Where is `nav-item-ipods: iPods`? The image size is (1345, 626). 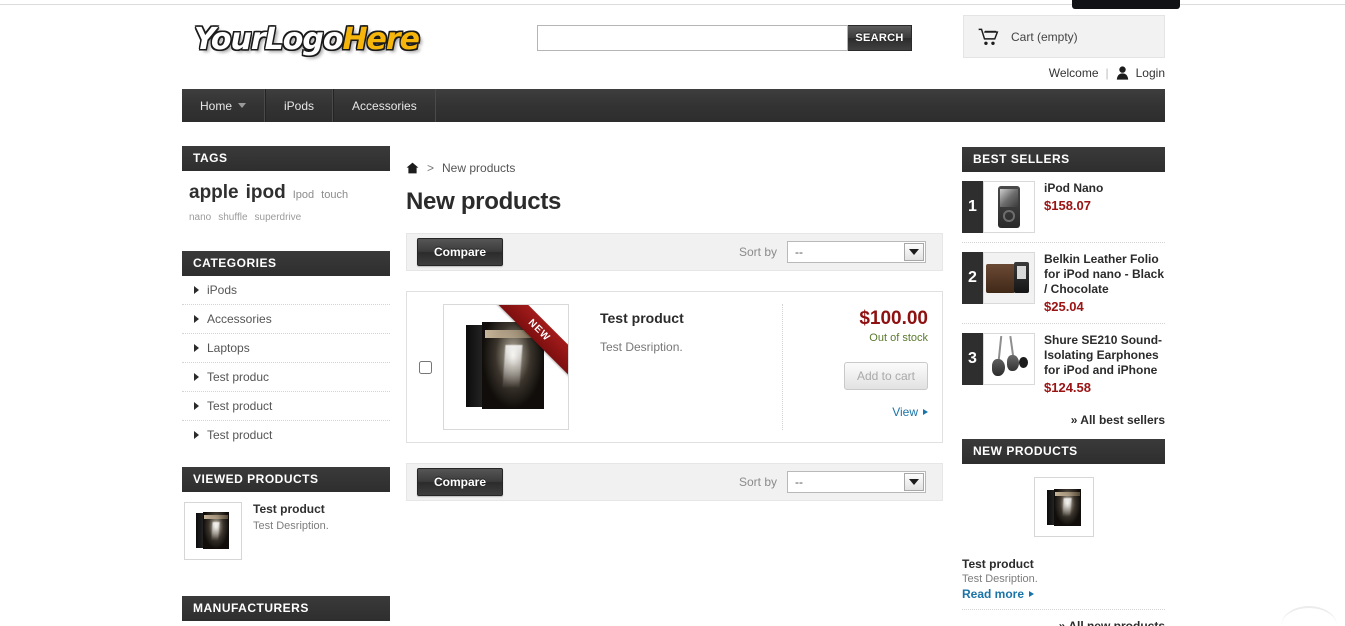 nav-item-ipods: iPods is located at coordinates (299, 105).